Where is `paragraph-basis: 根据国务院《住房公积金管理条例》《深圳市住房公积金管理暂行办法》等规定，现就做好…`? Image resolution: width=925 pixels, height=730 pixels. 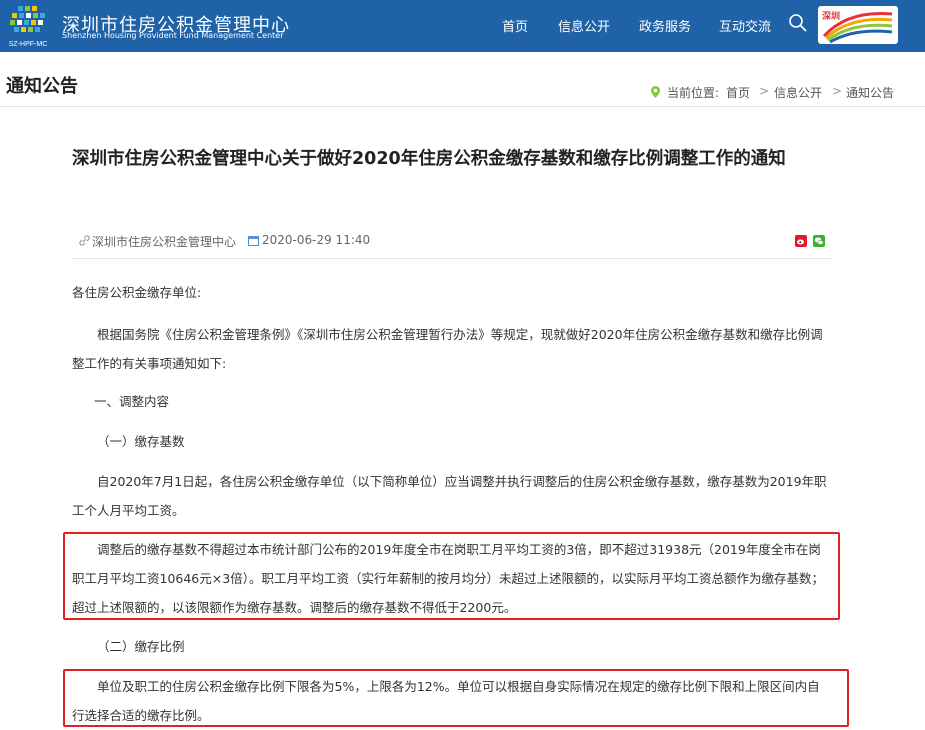
paragraph-basis: 根据国务院《住房公积金管理条例》《深圳市住房公积金管理暂行办法》等规定，现就做好… is located at coordinates (447, 349).